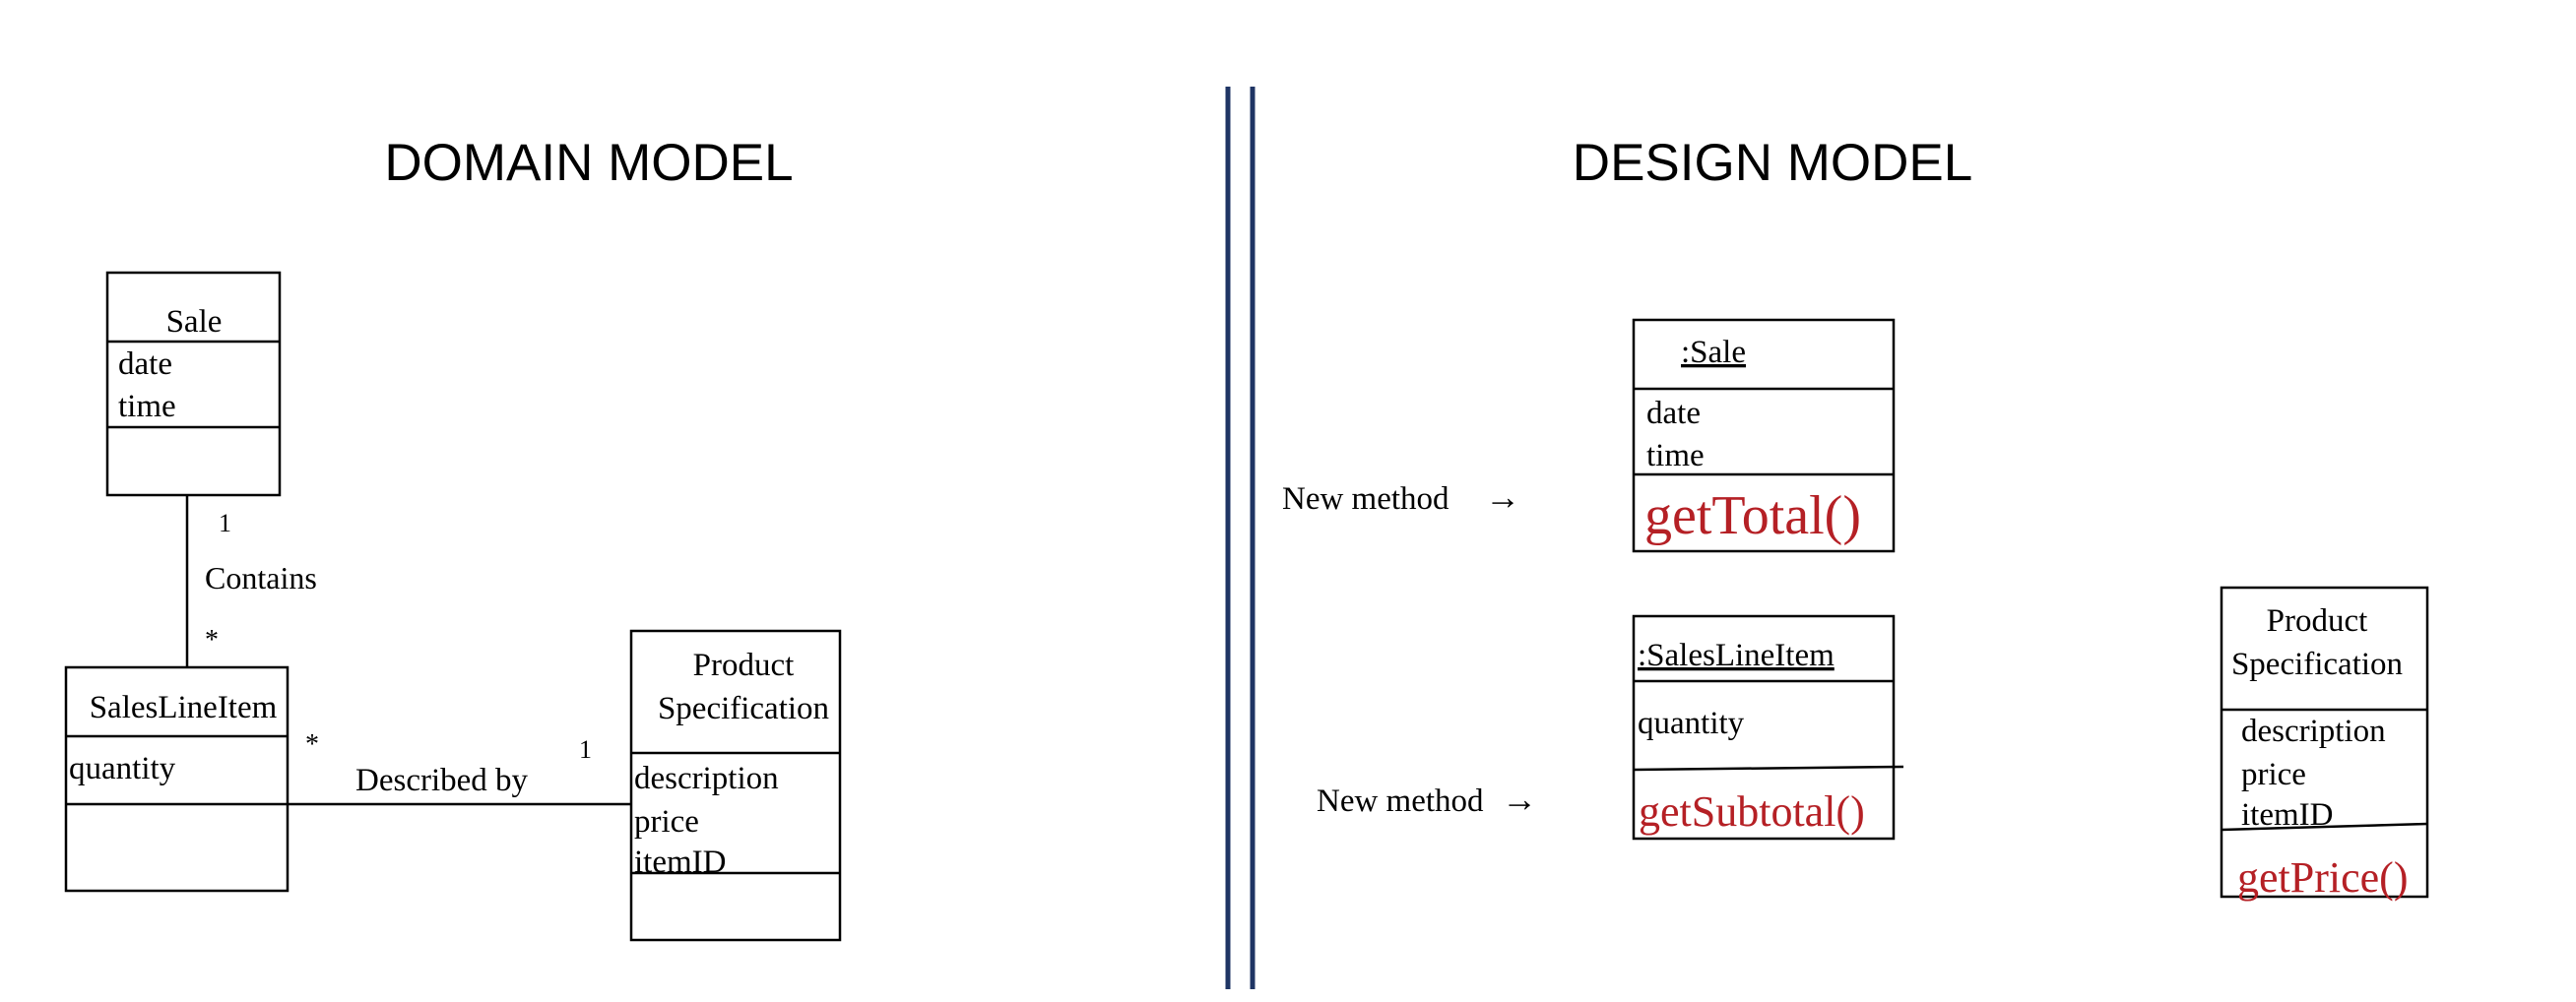 The width and height of the screenshot is (2576, 1002). I want to click on design-product-spec-name: Specification, so click(2317, 664).